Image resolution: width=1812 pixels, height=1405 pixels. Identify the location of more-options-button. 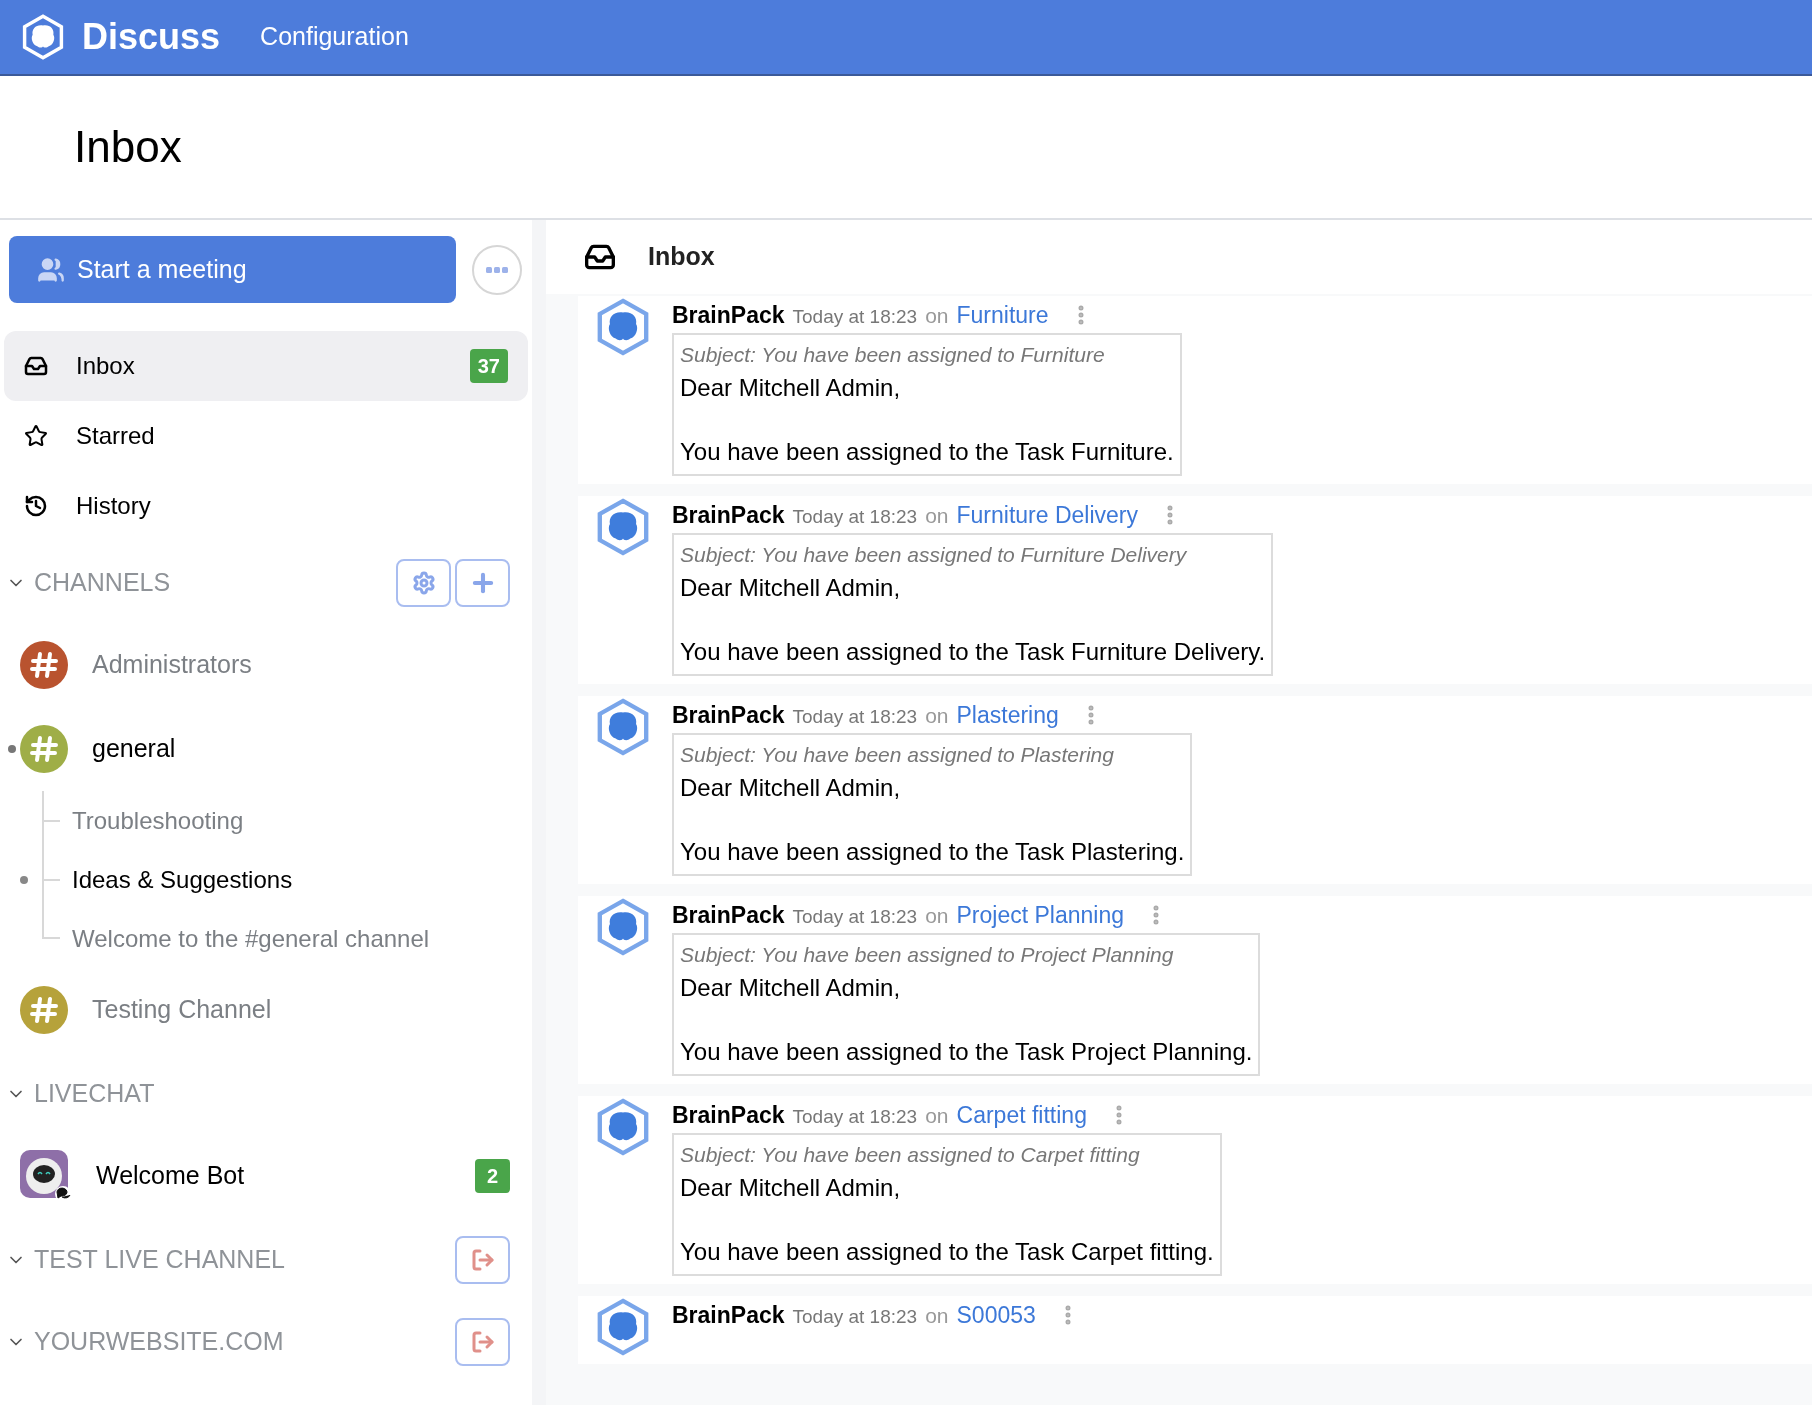
(497, 269).